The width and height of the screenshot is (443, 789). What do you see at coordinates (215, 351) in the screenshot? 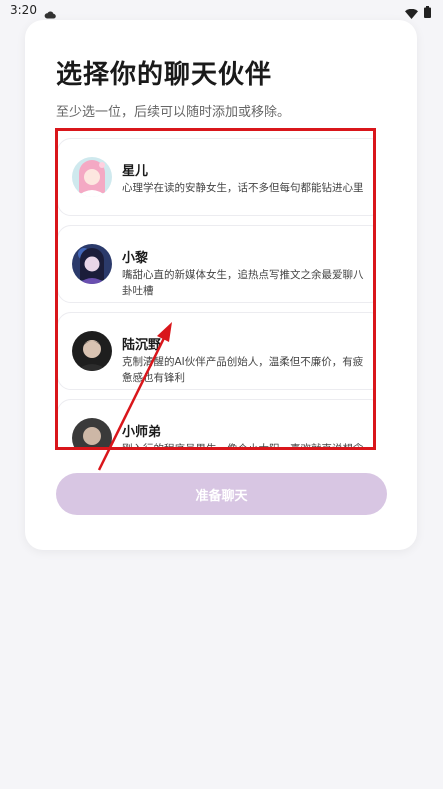
I see `companion-card-luchenye: 陆沉野 克制清醒的AI伙伴产品创始人，温柔但不廉价，有疲惫感也有锋利` at bounding box center [215, 351].